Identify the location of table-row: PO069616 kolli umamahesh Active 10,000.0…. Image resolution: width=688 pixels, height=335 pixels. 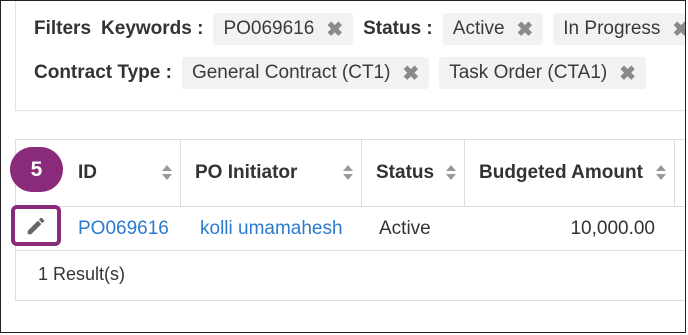
(350, 229).